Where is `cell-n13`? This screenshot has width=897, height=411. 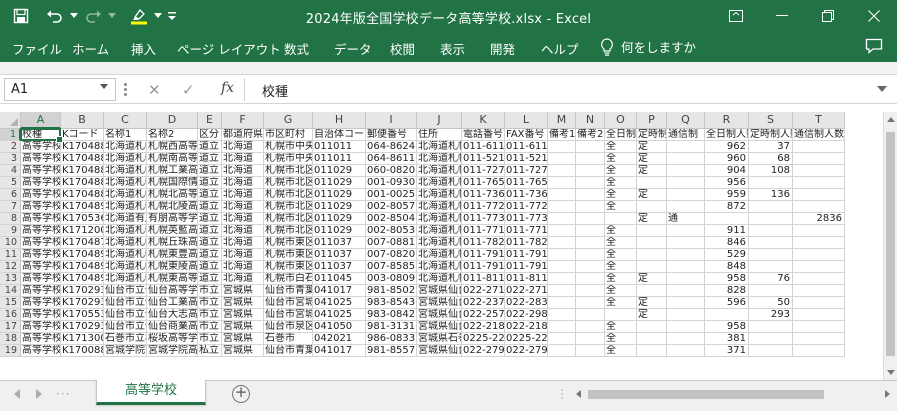 cell-n13 is located at coordinates (590, 279).